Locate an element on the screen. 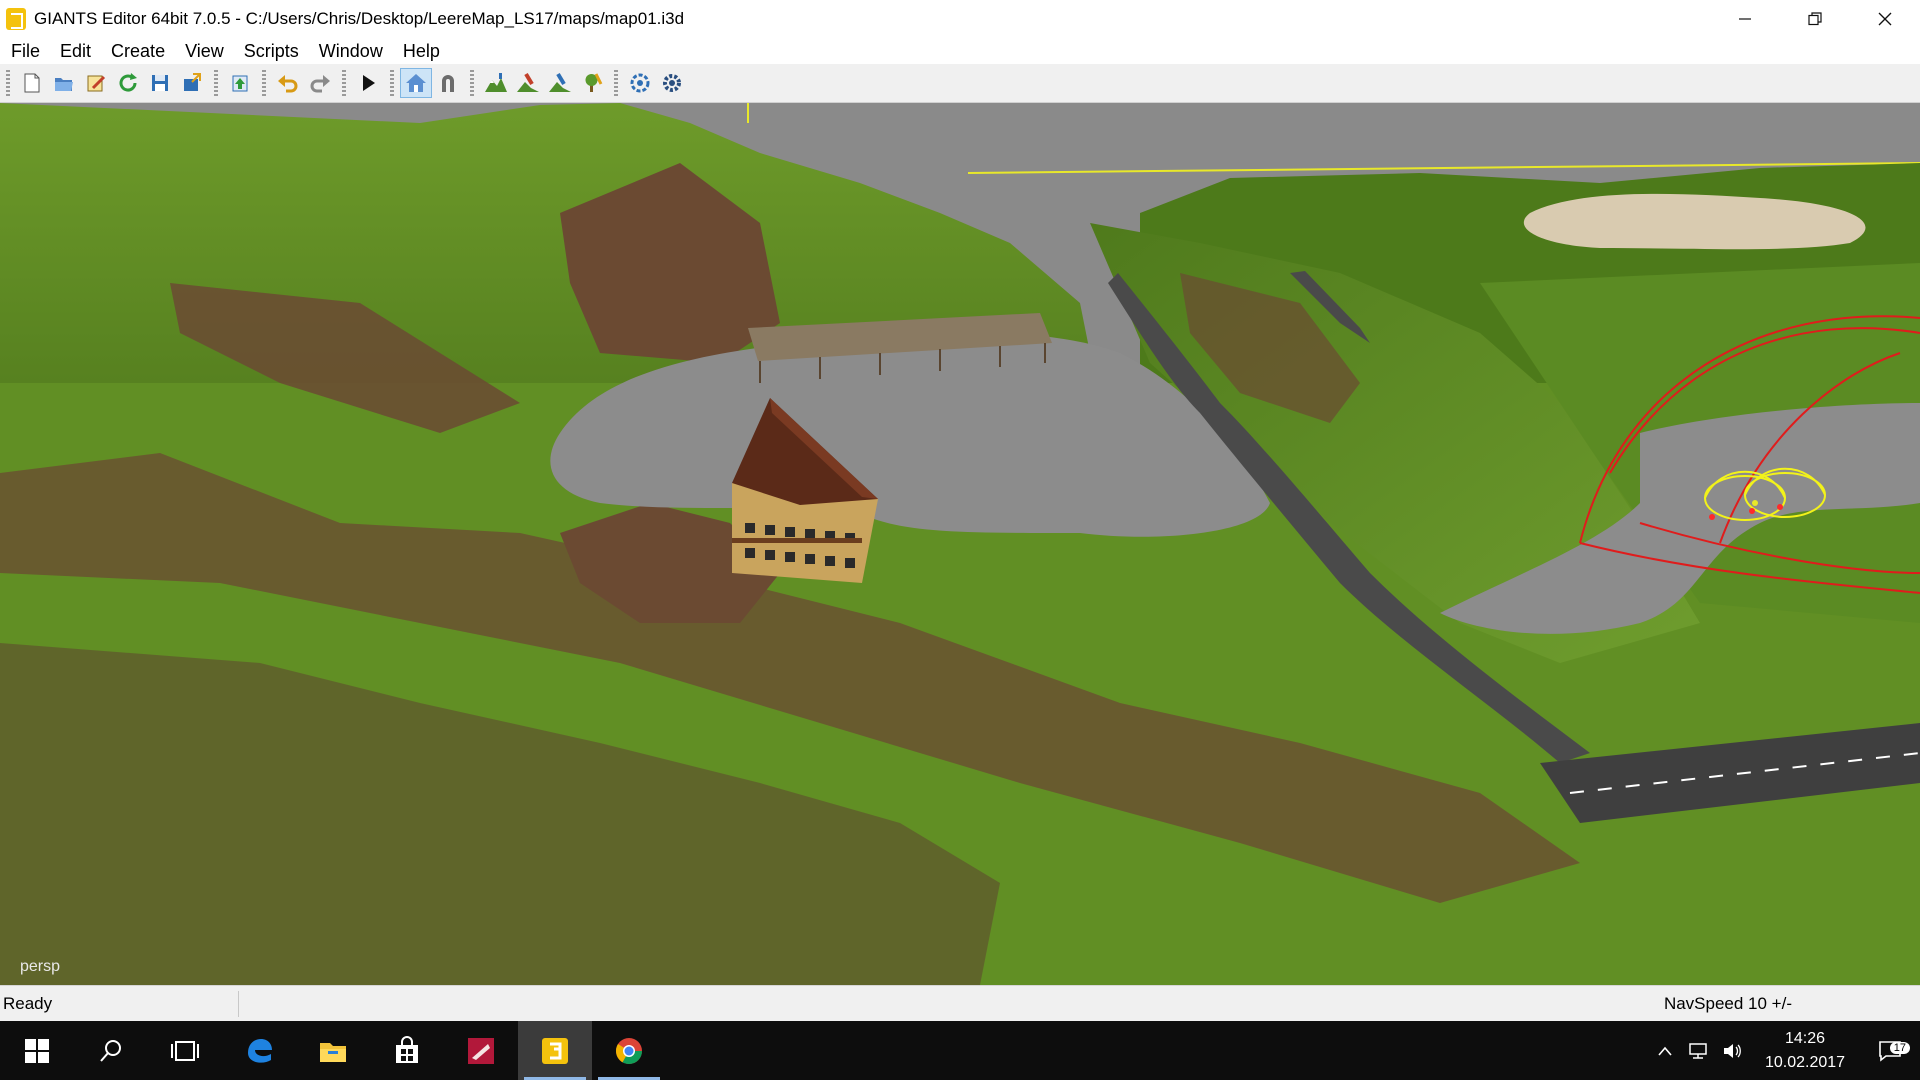 Image resolution: width=1920 pixels, height=1080 pixels. terrain-paint-button is located at coordinates (528, 83).